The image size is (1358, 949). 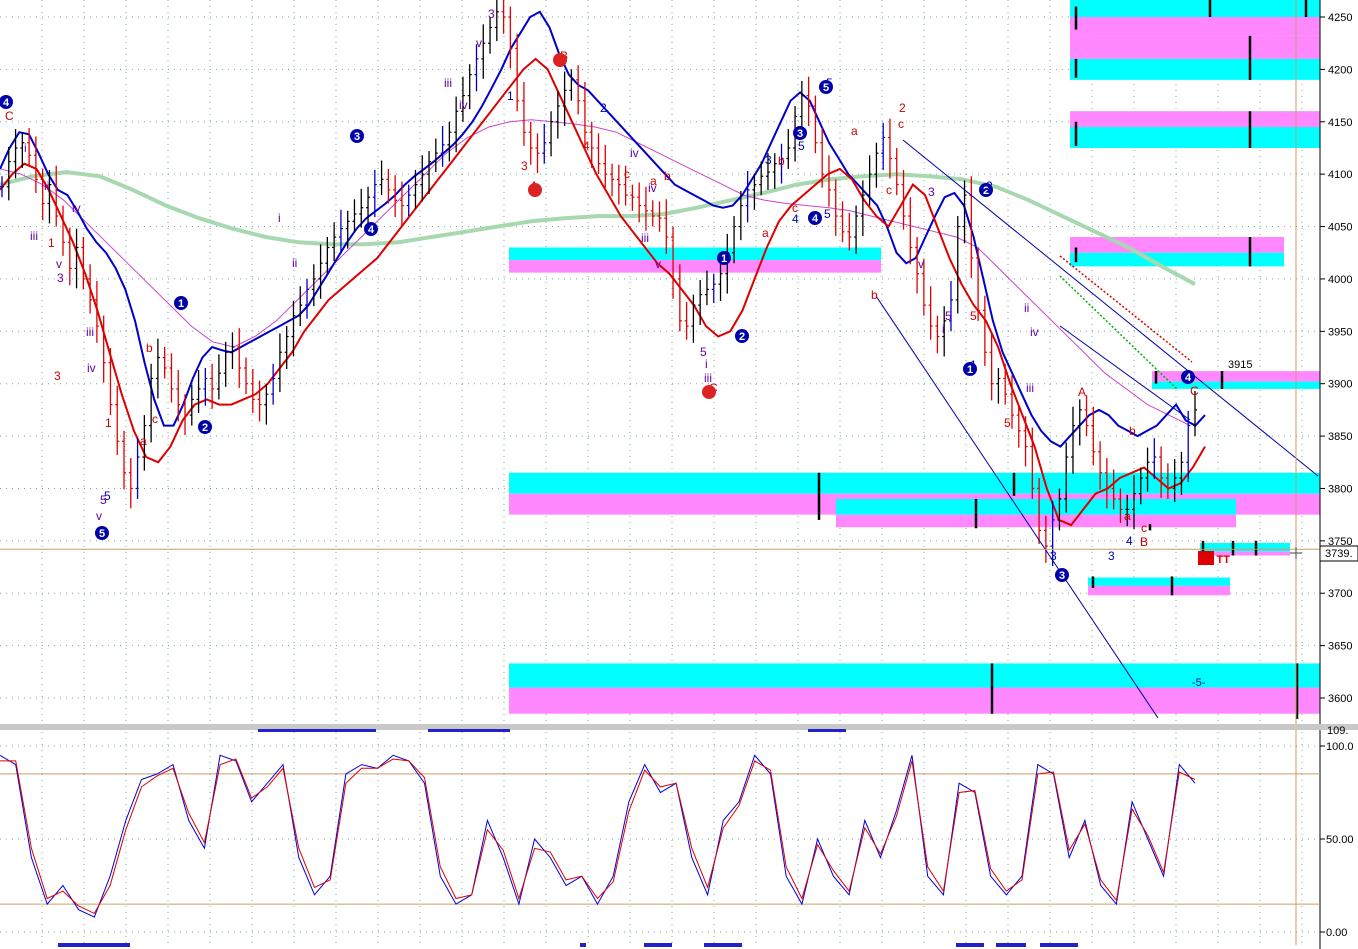 What do you see at coordinates (1195, 69) in the screenshot?
I see `zone-top-cyan2` at bounding box center [1195, 69].